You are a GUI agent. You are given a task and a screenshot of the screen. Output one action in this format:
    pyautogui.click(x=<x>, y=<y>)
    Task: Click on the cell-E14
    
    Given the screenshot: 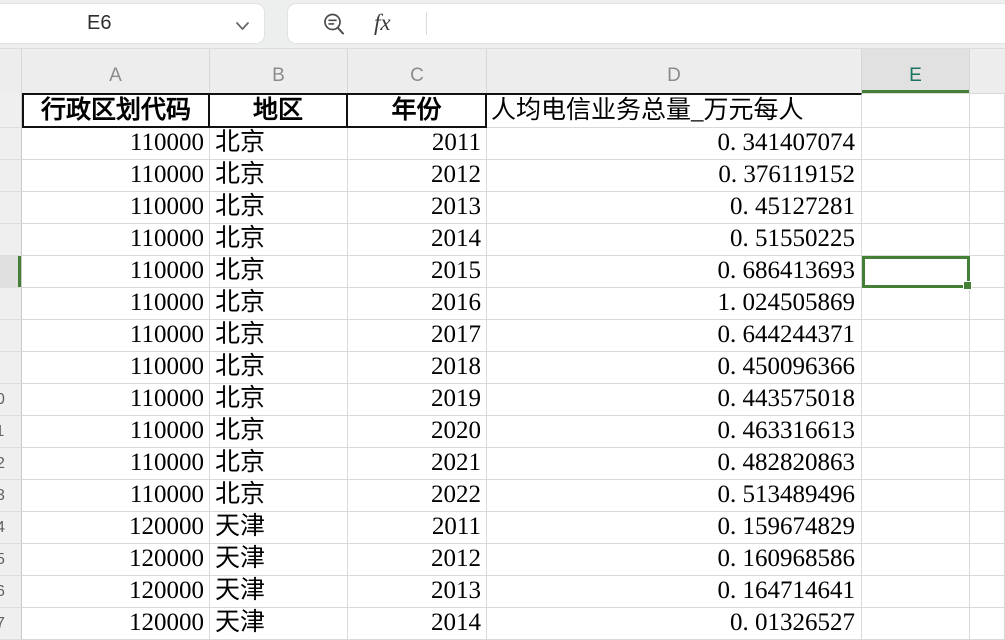 What is the action you would take?
    pyautogui.click(x=916, y=528)
    